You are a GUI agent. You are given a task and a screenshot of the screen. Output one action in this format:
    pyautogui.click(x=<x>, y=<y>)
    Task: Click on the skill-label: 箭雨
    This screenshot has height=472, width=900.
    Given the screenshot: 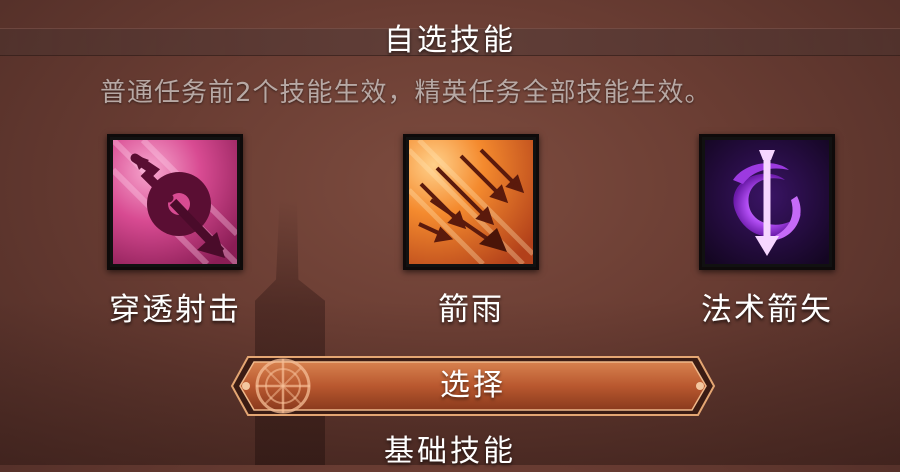 What is the action you would take?
    pyautogui.click(x=471, y=310)
    